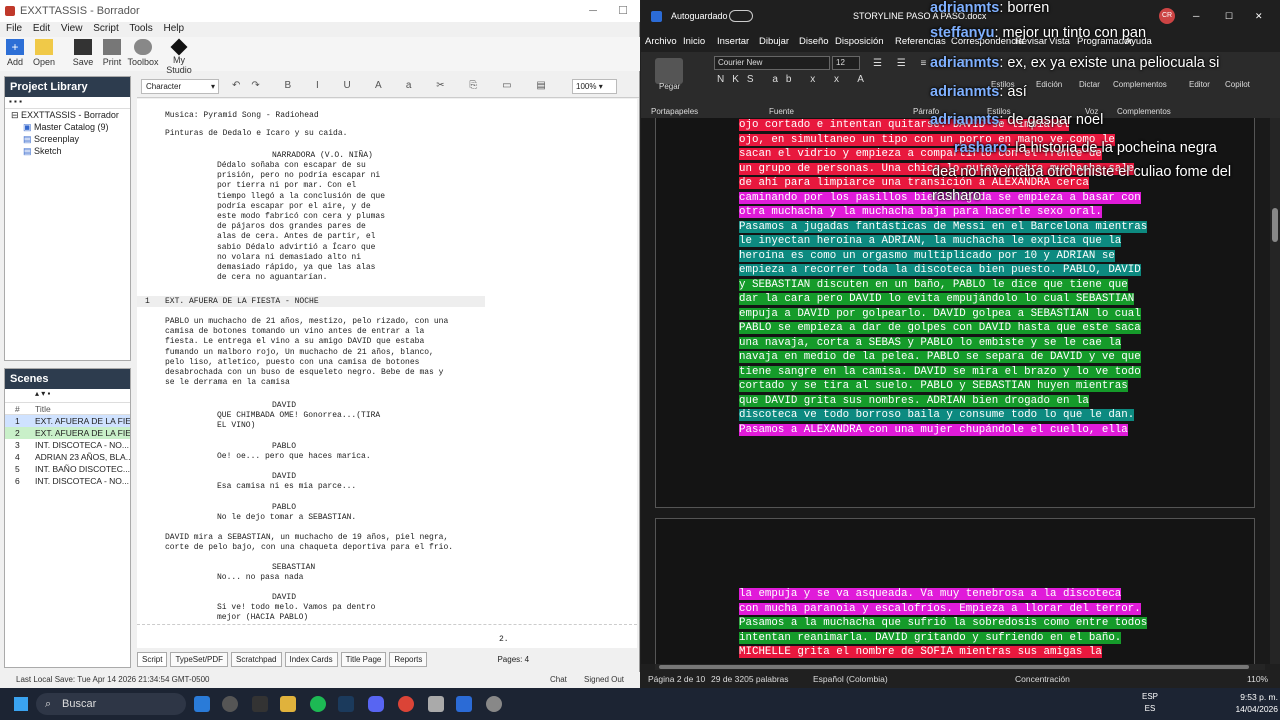  I want to click on chat-button: Chat, so click(558, 680).